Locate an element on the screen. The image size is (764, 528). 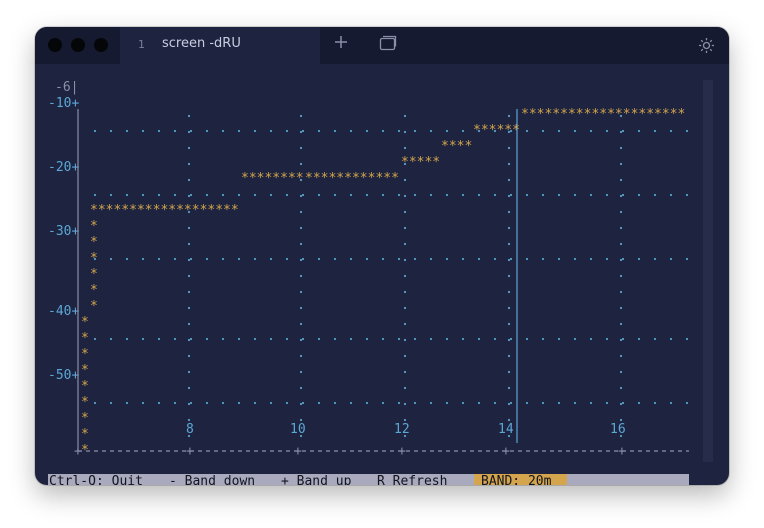
gear-icon is located at coordinates (706, 47).